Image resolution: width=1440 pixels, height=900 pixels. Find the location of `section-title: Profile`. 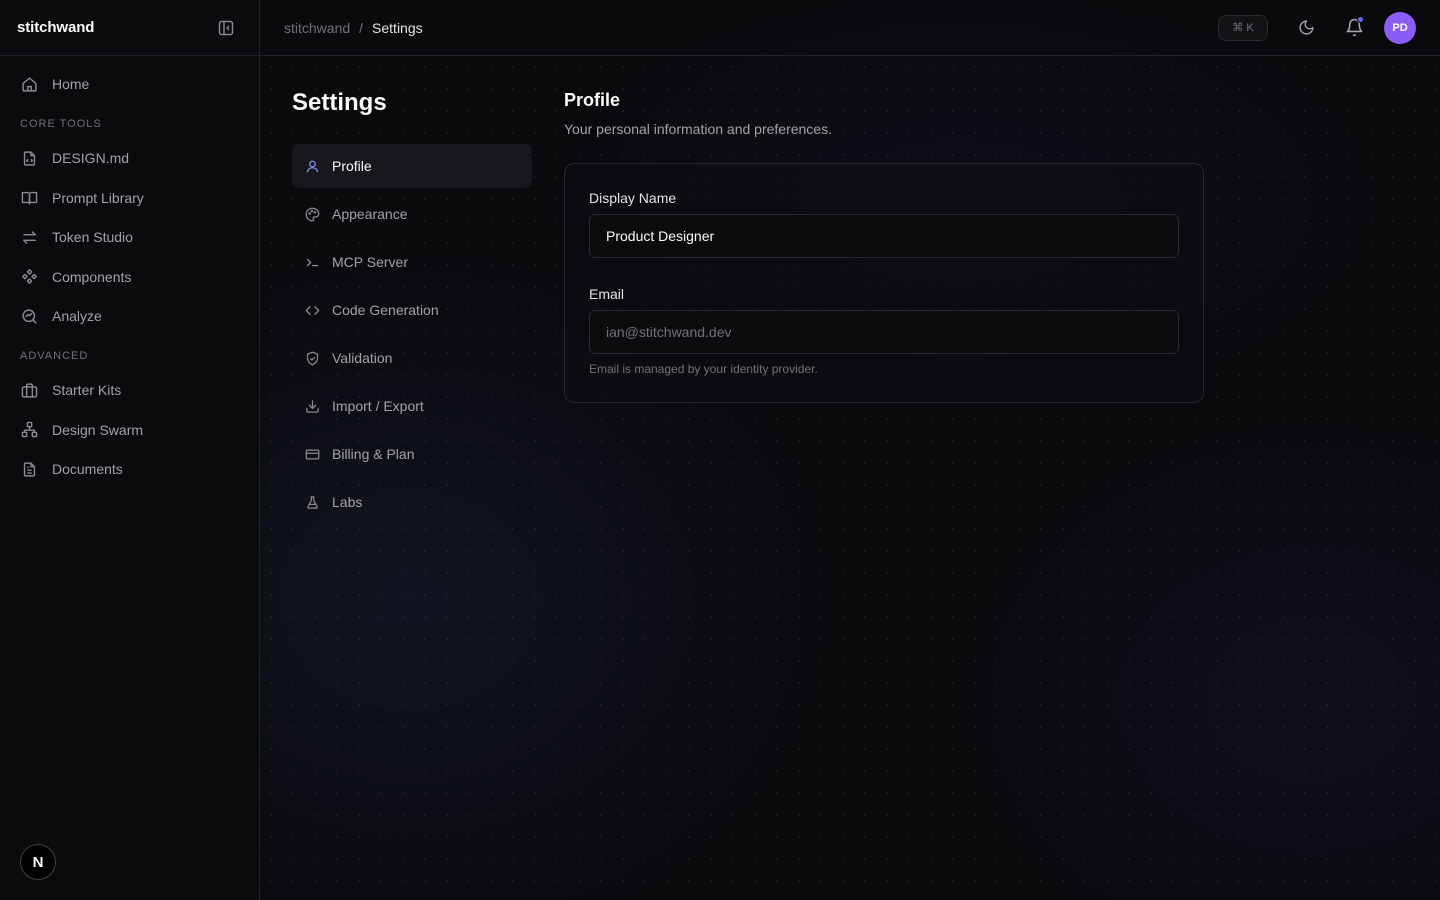

section-title: Profile is located at coordinates (592, 100).